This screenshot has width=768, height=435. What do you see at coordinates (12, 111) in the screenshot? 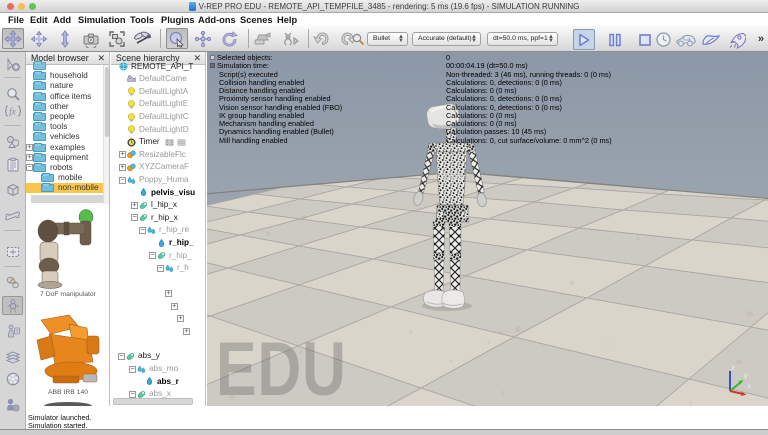
I see `svg-text: fx` at bounding box center [12, 111].